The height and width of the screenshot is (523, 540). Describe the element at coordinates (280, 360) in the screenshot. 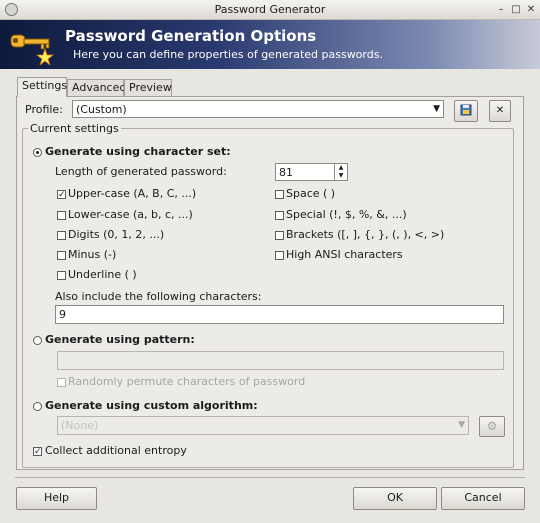

I see `pattern-input` at that location.